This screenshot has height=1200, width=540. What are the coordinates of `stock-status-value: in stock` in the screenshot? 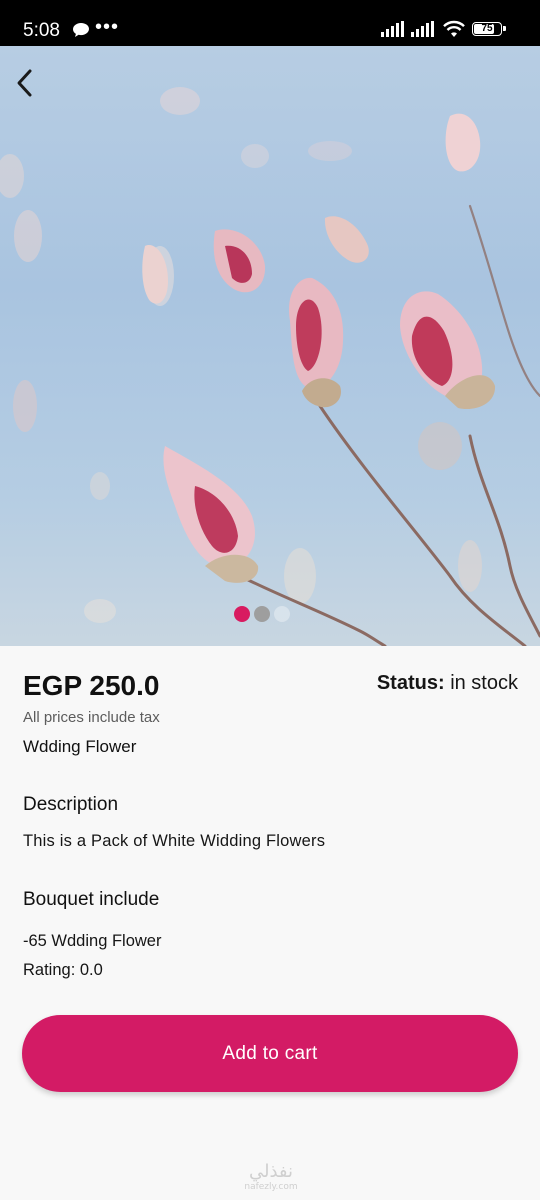 It's located at (484, 683).